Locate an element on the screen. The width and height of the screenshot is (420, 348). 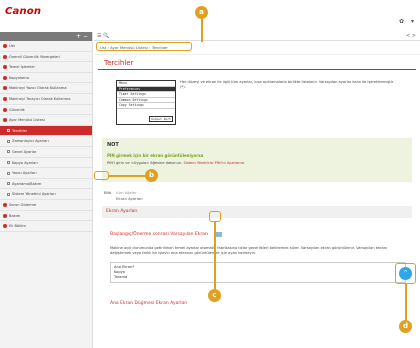
main-toolbar: ☰ 🔍 < > is located at coordinates (257, 36).